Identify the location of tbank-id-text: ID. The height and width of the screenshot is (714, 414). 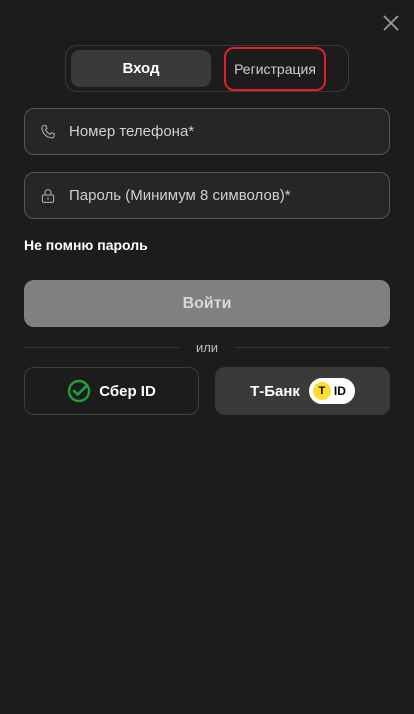
(339, 391).